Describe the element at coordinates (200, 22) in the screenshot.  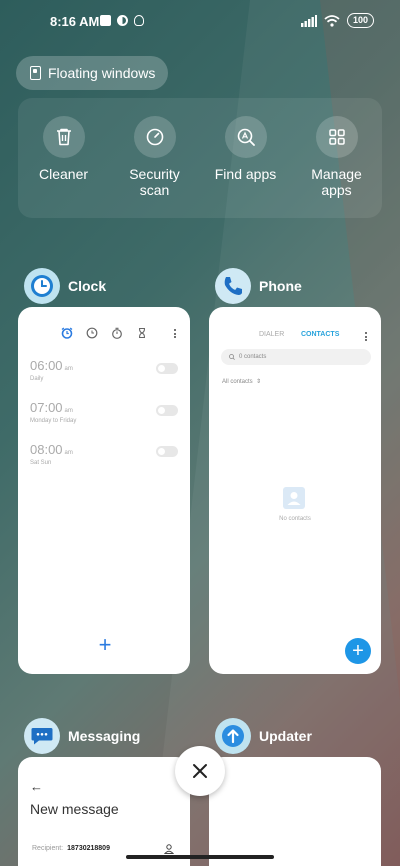
I see `status-bar: 8:16 AM 100` at that location.